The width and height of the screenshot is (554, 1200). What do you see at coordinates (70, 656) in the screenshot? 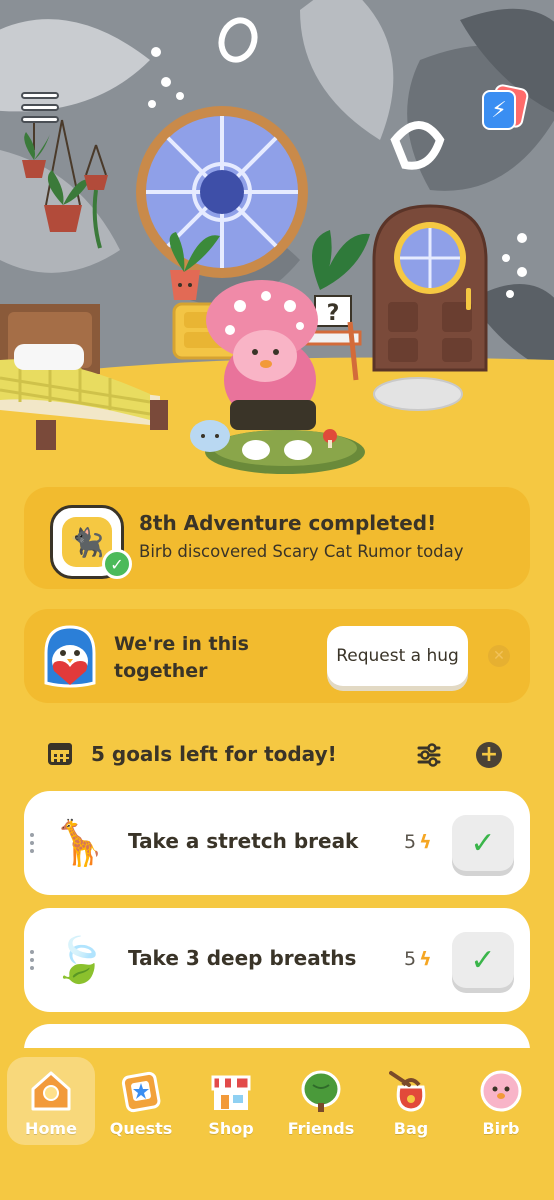
I see `friend-bird-avatar-icon` at bounding box center [70, 656].